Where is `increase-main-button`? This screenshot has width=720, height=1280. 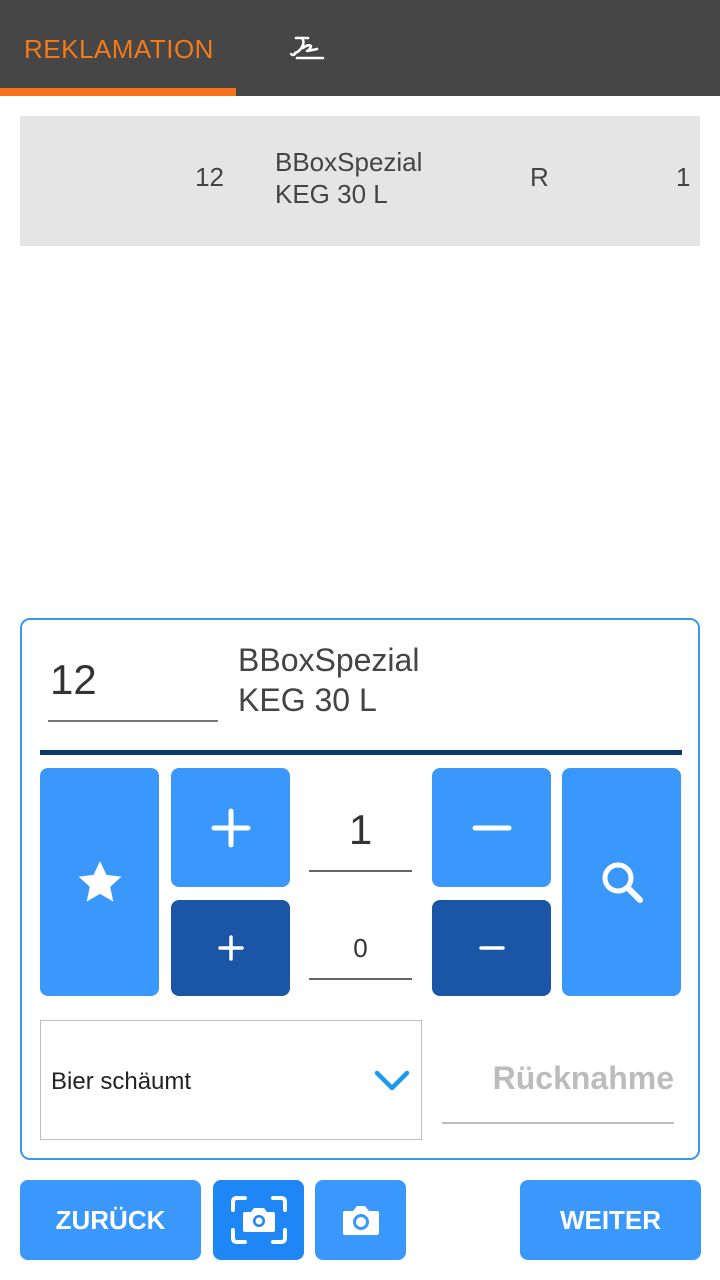
increase-main-button is located at coordinates (230, 827).